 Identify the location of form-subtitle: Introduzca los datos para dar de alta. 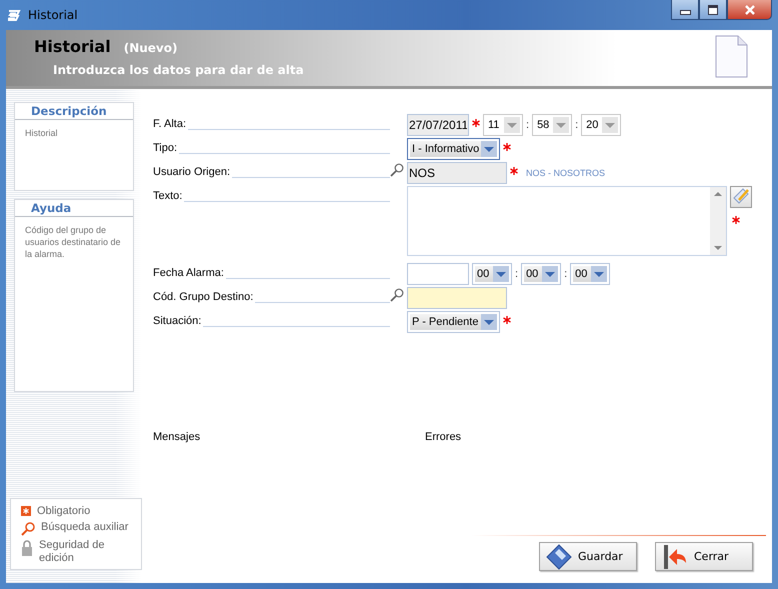
(178, 70).